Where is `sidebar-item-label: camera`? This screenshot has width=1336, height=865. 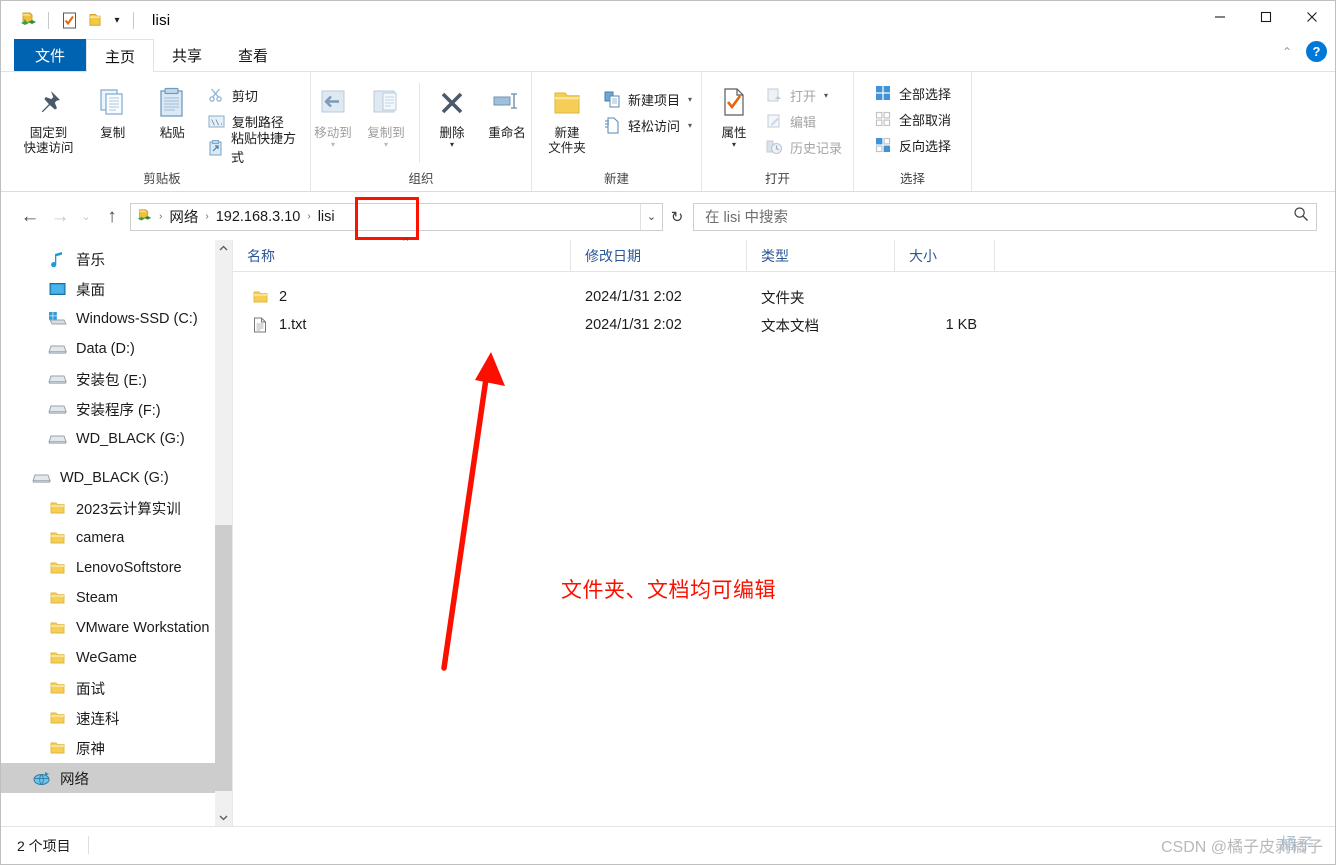 sidebar-item-label: camera is located at coordinates (100, 538).